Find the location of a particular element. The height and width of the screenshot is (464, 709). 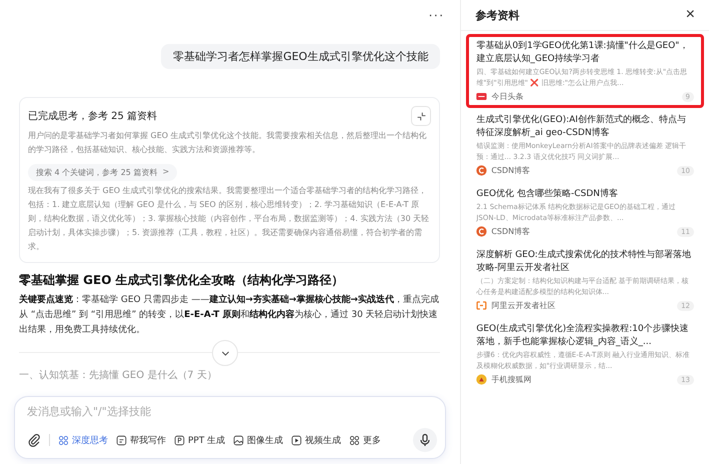

source-name: 今日头条 is located at coordinates (507, 96).